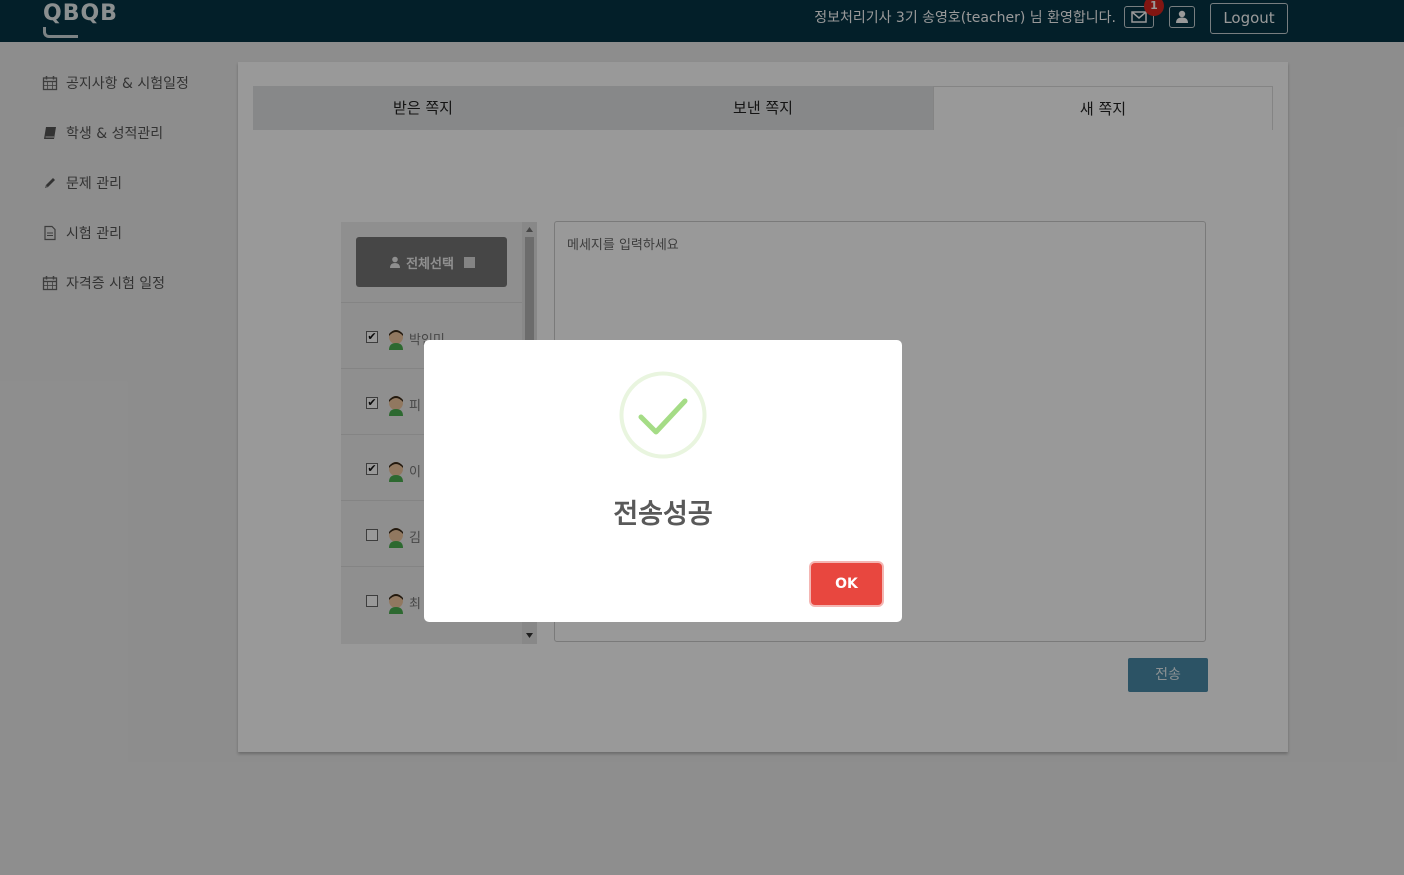  I want to click on dialog-title: 전송성공, so click(663, 514).